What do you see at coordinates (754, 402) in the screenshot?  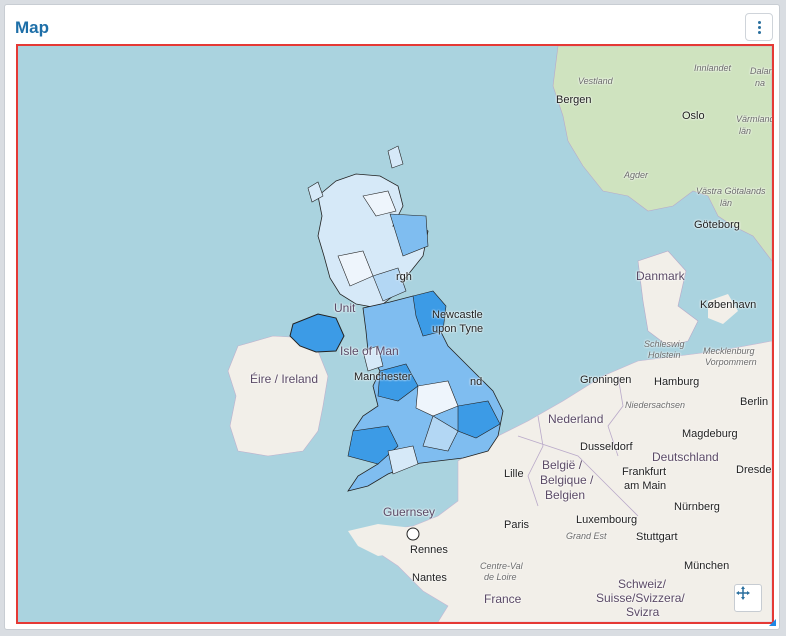 I see `map-label-berlin: Berlin` at bounding box center [754, 402].